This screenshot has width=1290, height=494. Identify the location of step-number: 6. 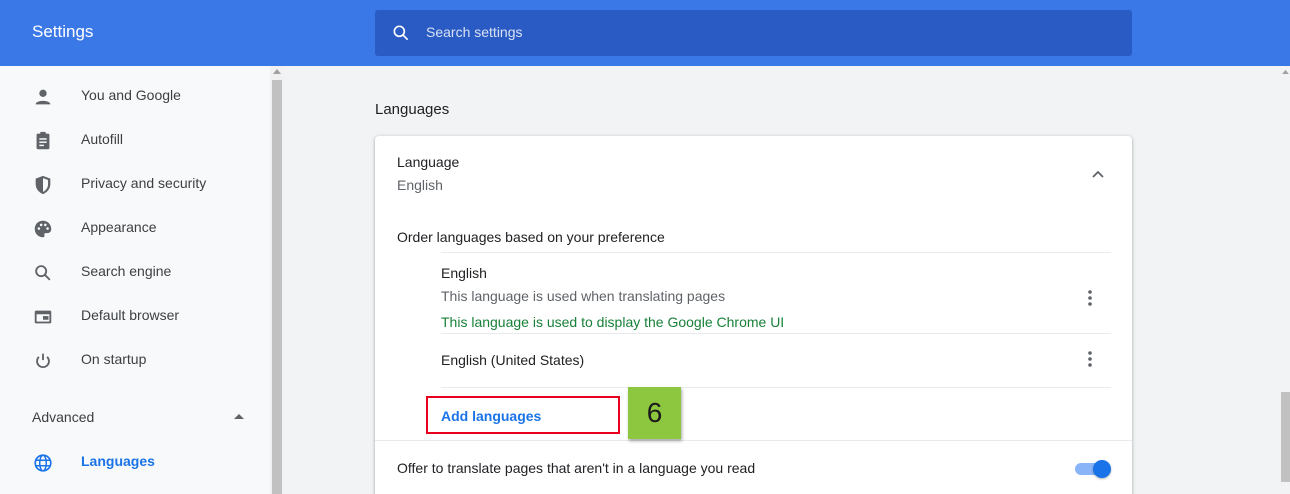
(654, 412).